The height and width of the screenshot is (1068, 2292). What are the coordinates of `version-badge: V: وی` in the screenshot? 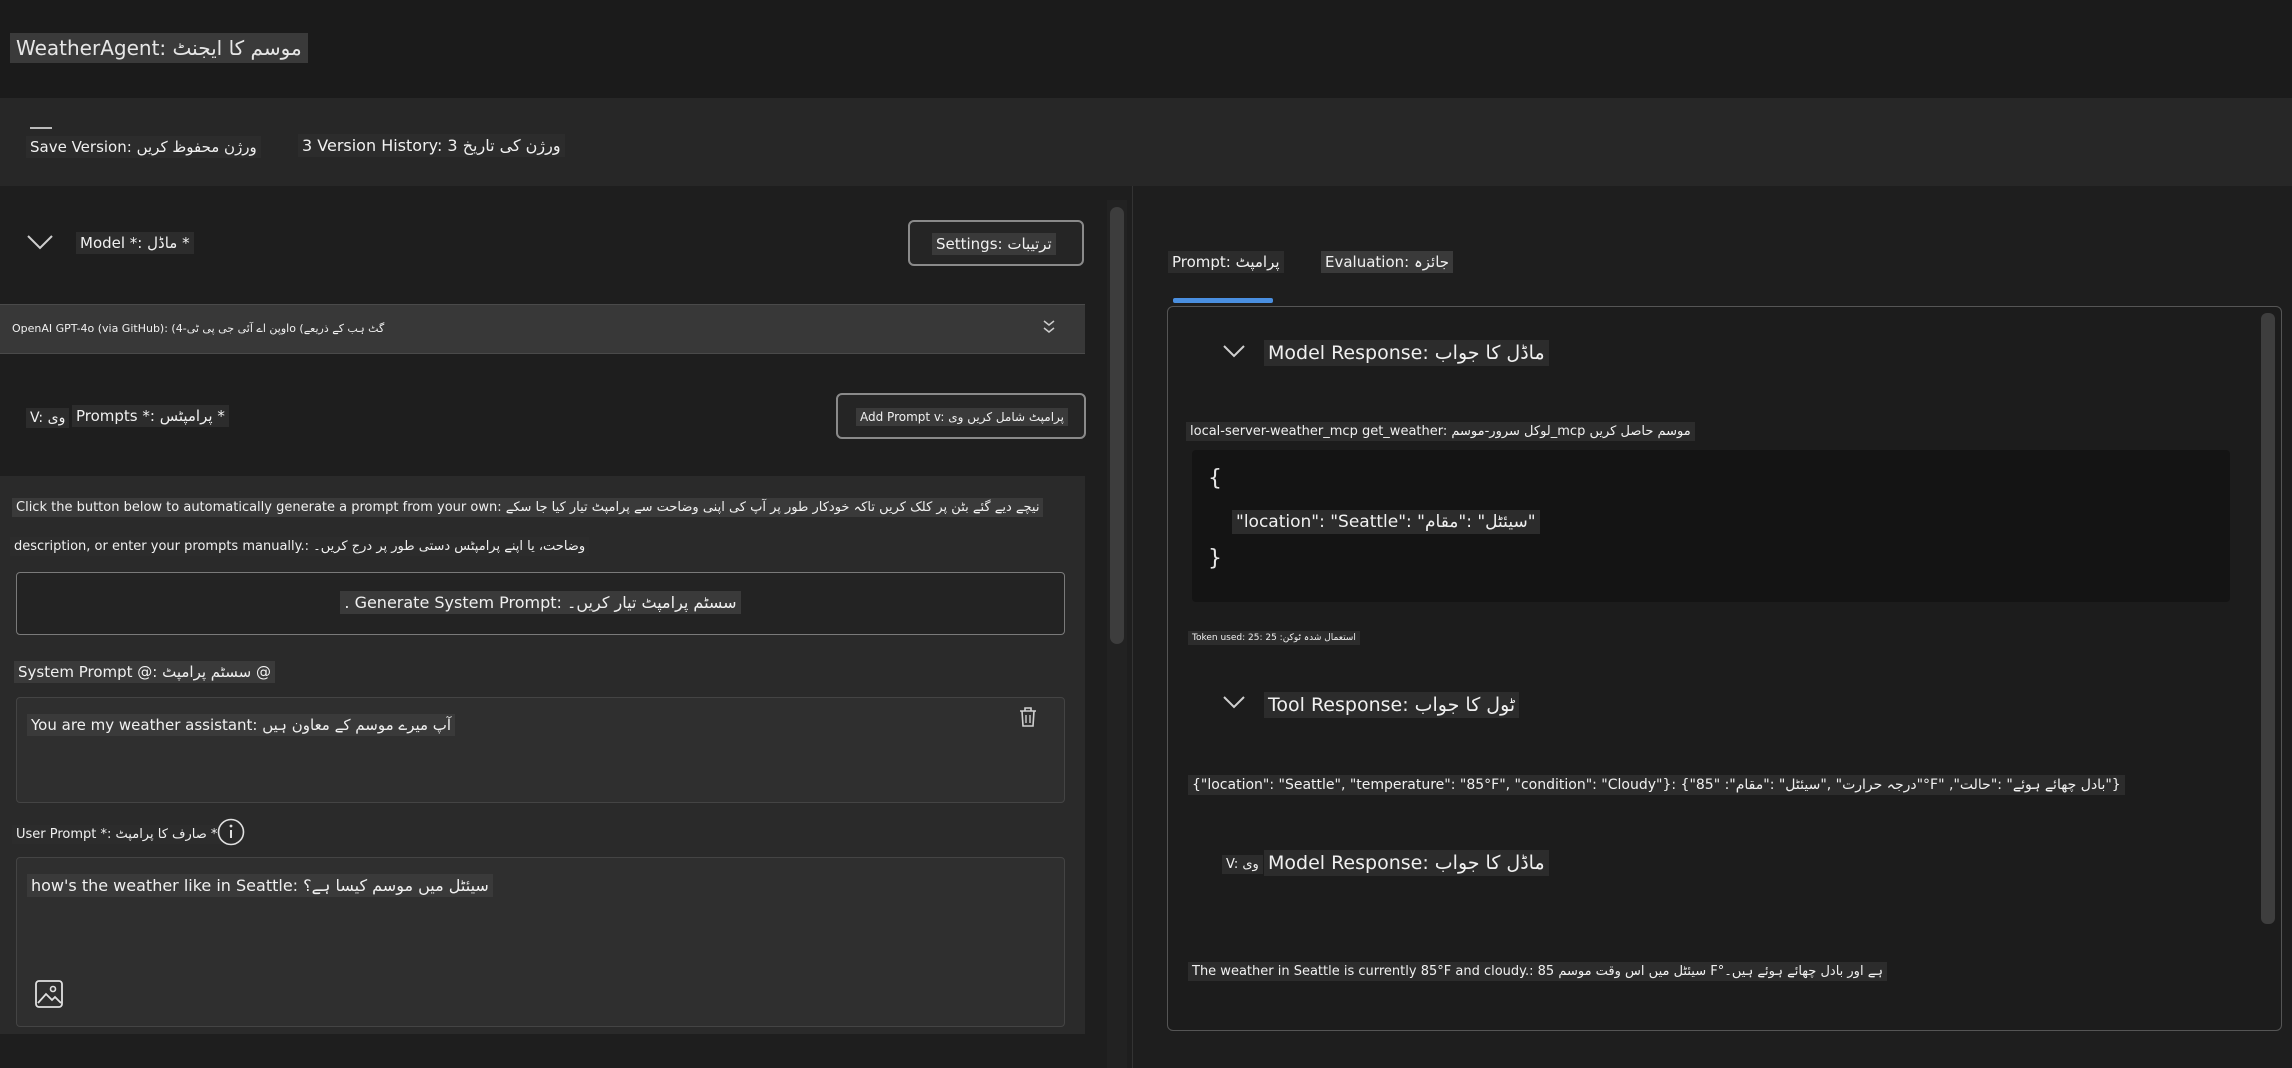 It's located at (48, 418).